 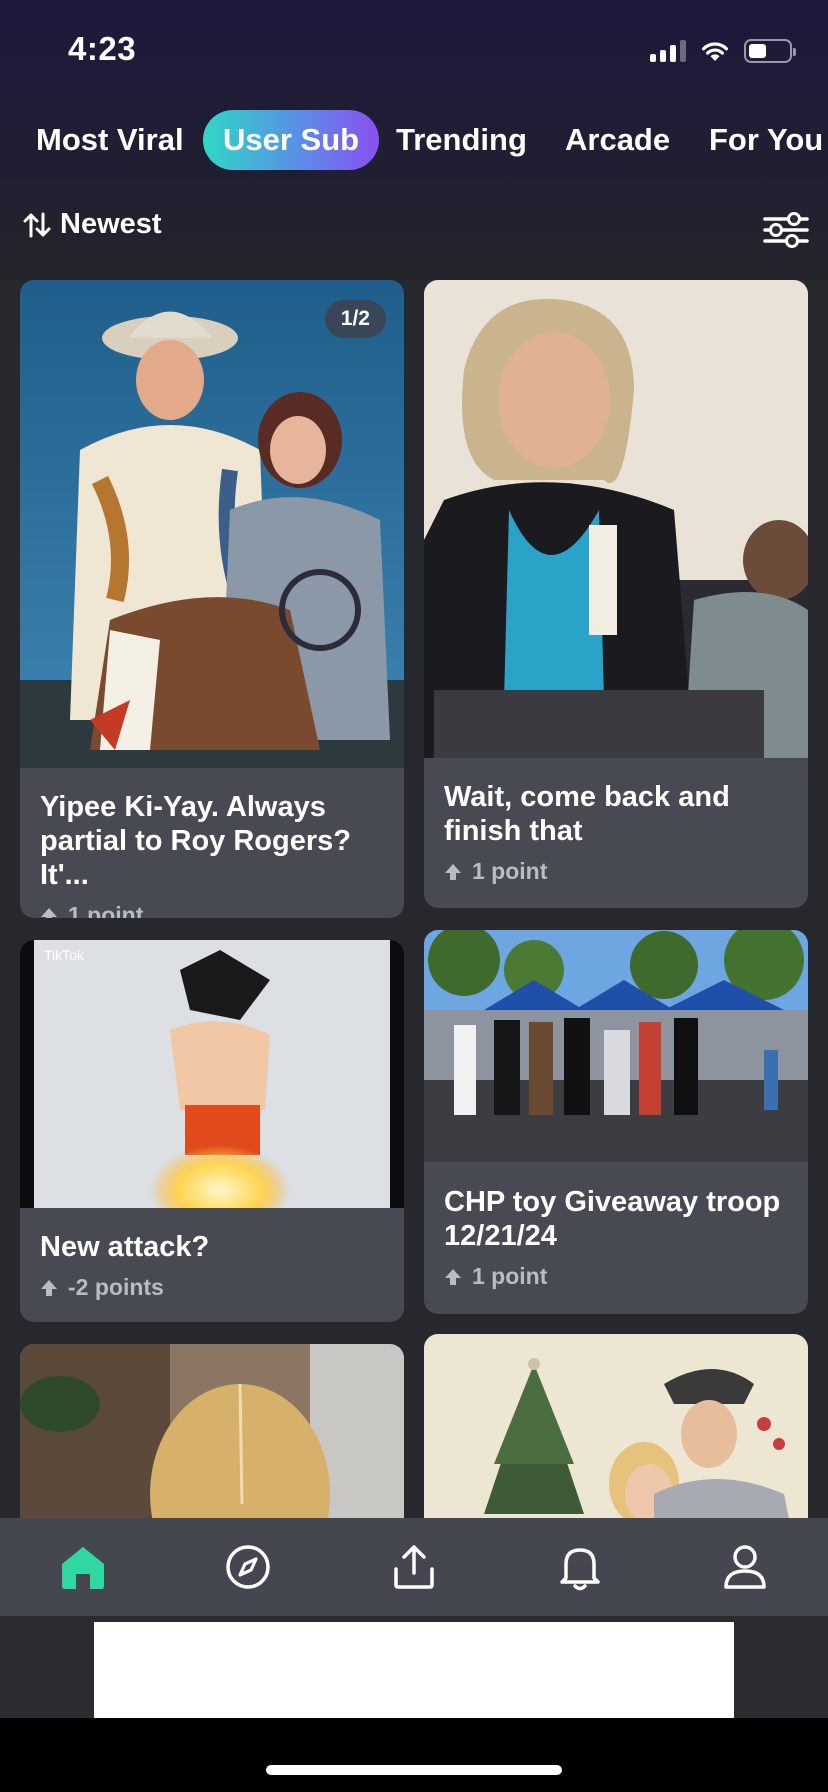 What do you see at coordinates (116, 1287) in the screenshot?
I see `points-count: -2 points` at bounding box center [116, 1287].